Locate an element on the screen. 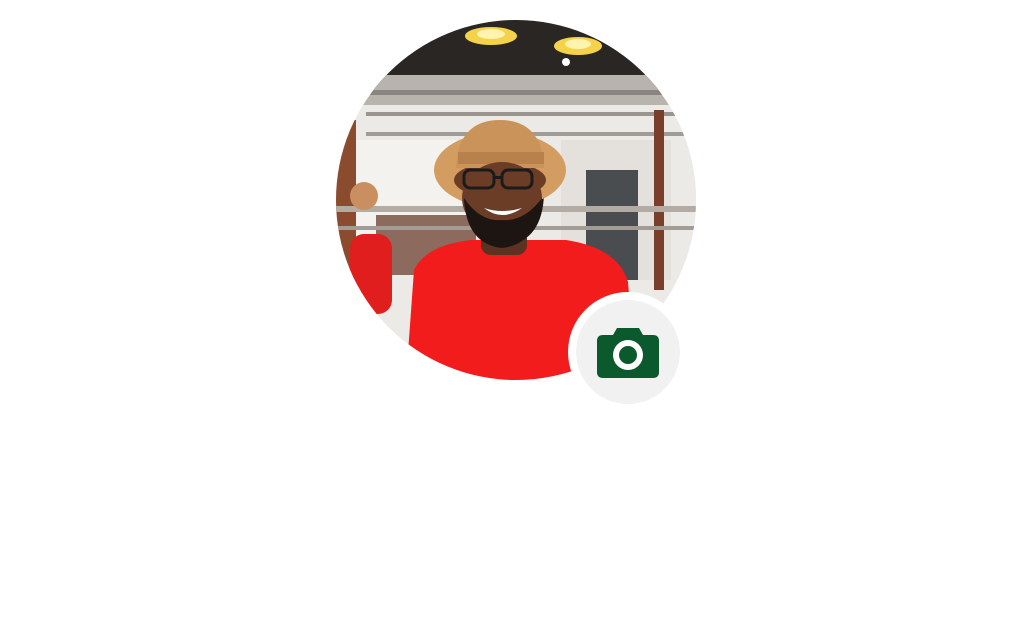 Image resolution: width=1032 pixels, height=632 pixels. camera-icon is located at coordinates (628, 353).